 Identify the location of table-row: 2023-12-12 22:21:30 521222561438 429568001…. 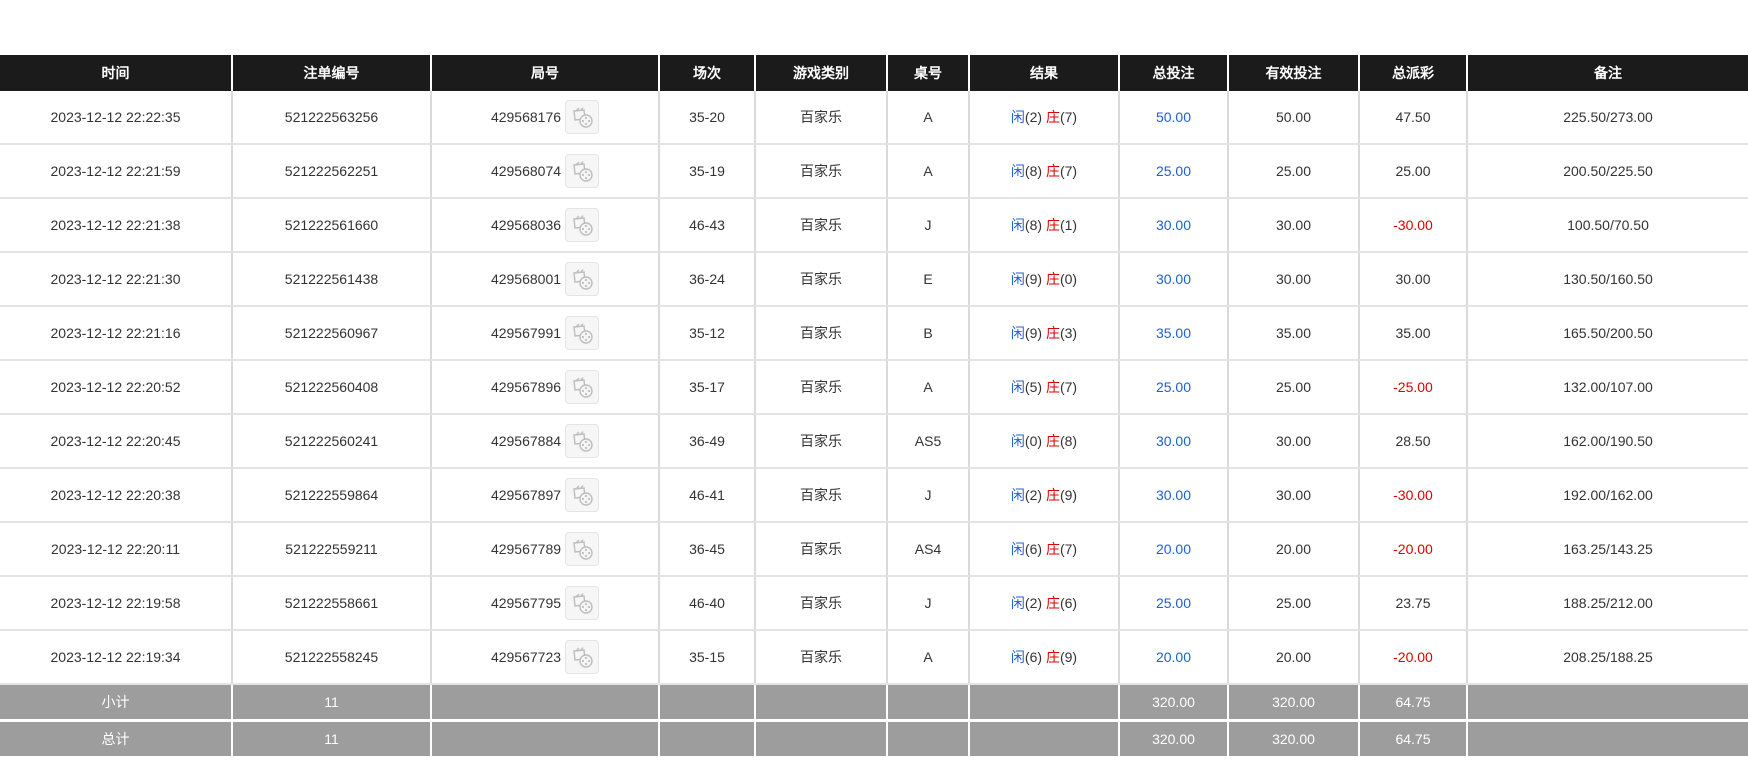
(874, 279).